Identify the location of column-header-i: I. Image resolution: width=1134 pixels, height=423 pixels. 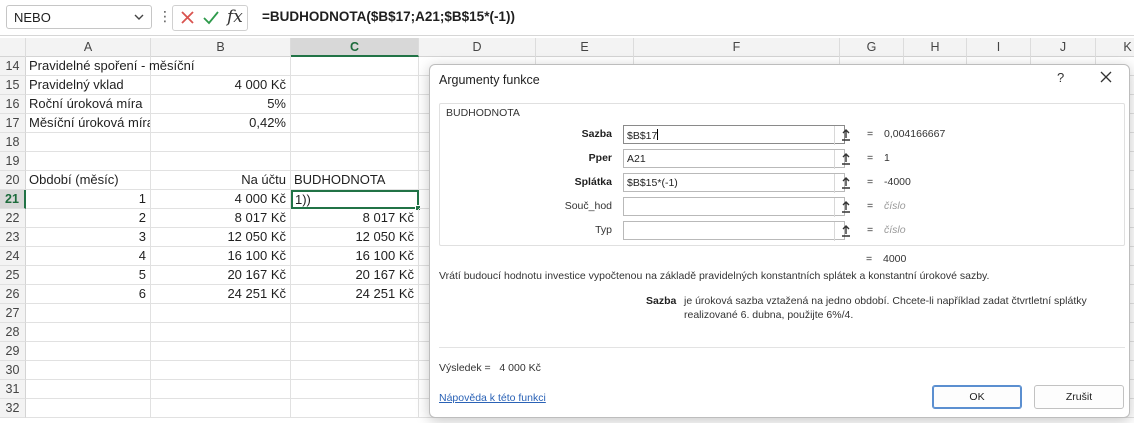
(999, 47).